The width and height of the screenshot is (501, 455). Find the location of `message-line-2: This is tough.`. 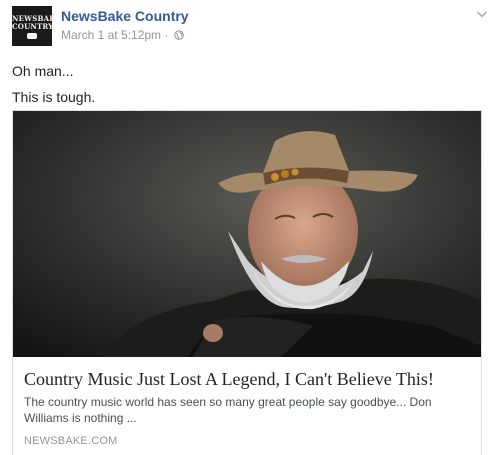

message-line-2: This is tough. is located at coordinates (54, 97).